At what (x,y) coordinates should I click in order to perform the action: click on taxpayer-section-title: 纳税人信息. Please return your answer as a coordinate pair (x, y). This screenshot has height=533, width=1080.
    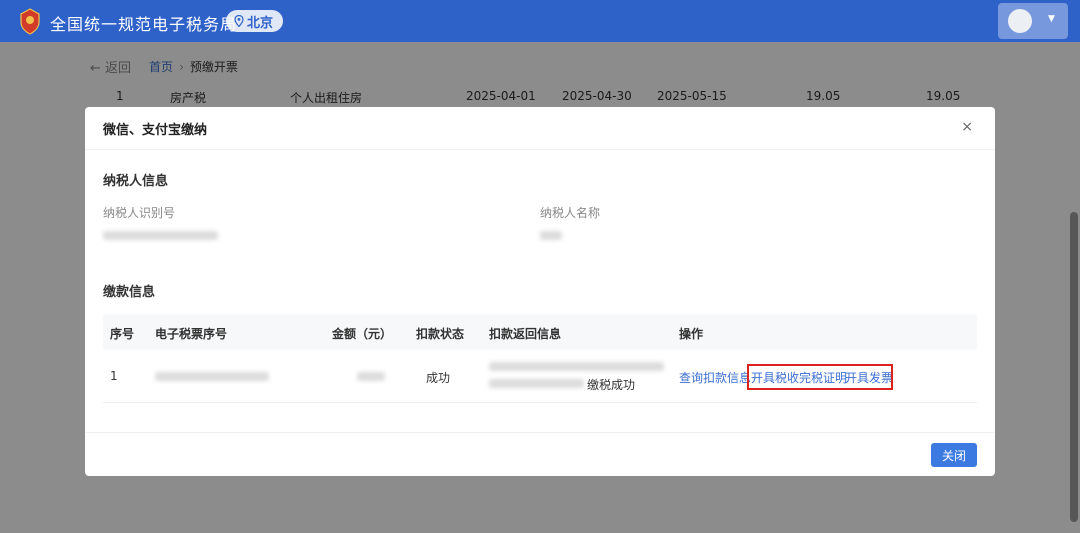
    Looking at the image, I should click on (136, 181).